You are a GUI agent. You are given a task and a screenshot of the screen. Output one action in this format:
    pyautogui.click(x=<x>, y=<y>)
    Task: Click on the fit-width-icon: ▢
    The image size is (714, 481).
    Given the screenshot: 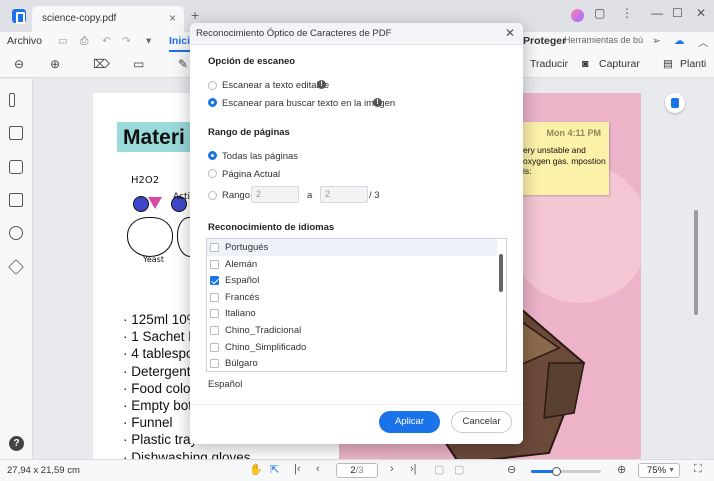 What is the action you would take?
    pyautogui.click(x=459, y=469)
    